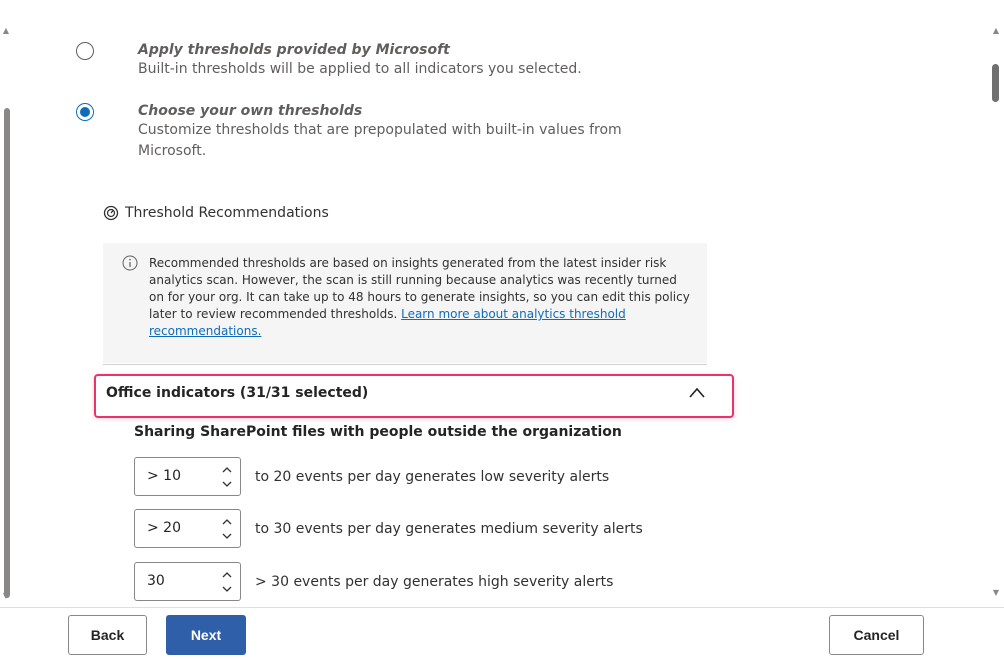 This screenshot has height=659, width=1004. I want to click on info-icon, so click(130, 263).